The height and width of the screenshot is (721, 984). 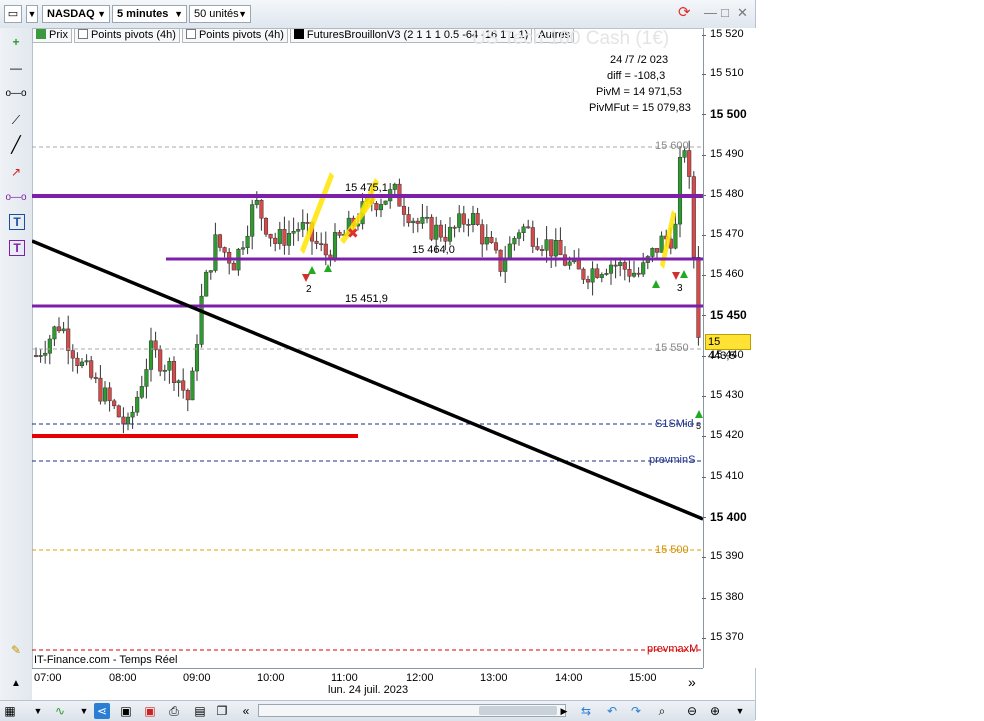 What do you see at coordinates (699, 426) in the screenshot?
I see `signal-number-5: 5` at bounding box center [699, 426].